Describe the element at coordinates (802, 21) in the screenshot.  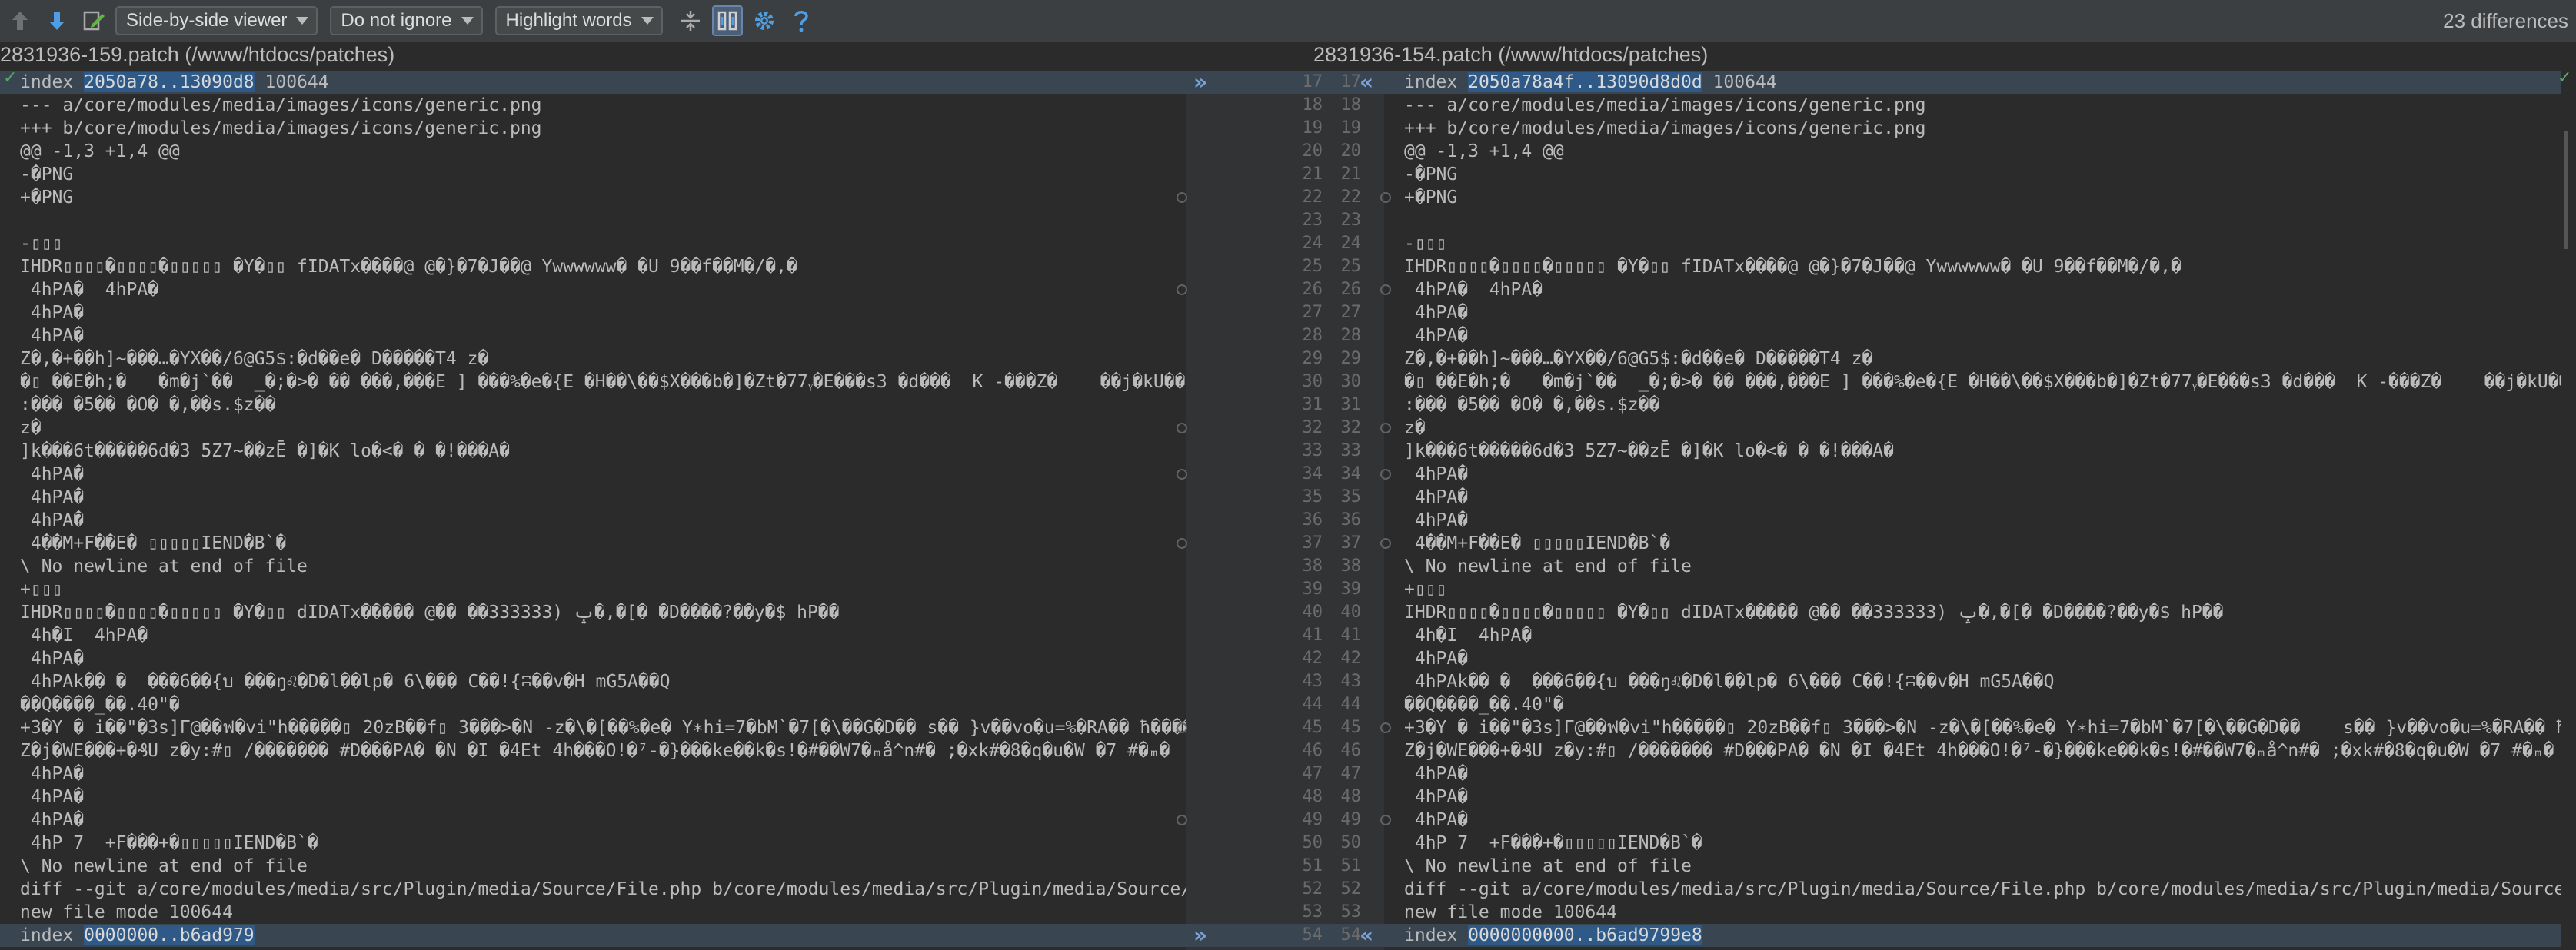
I see `help-icon` at that location.